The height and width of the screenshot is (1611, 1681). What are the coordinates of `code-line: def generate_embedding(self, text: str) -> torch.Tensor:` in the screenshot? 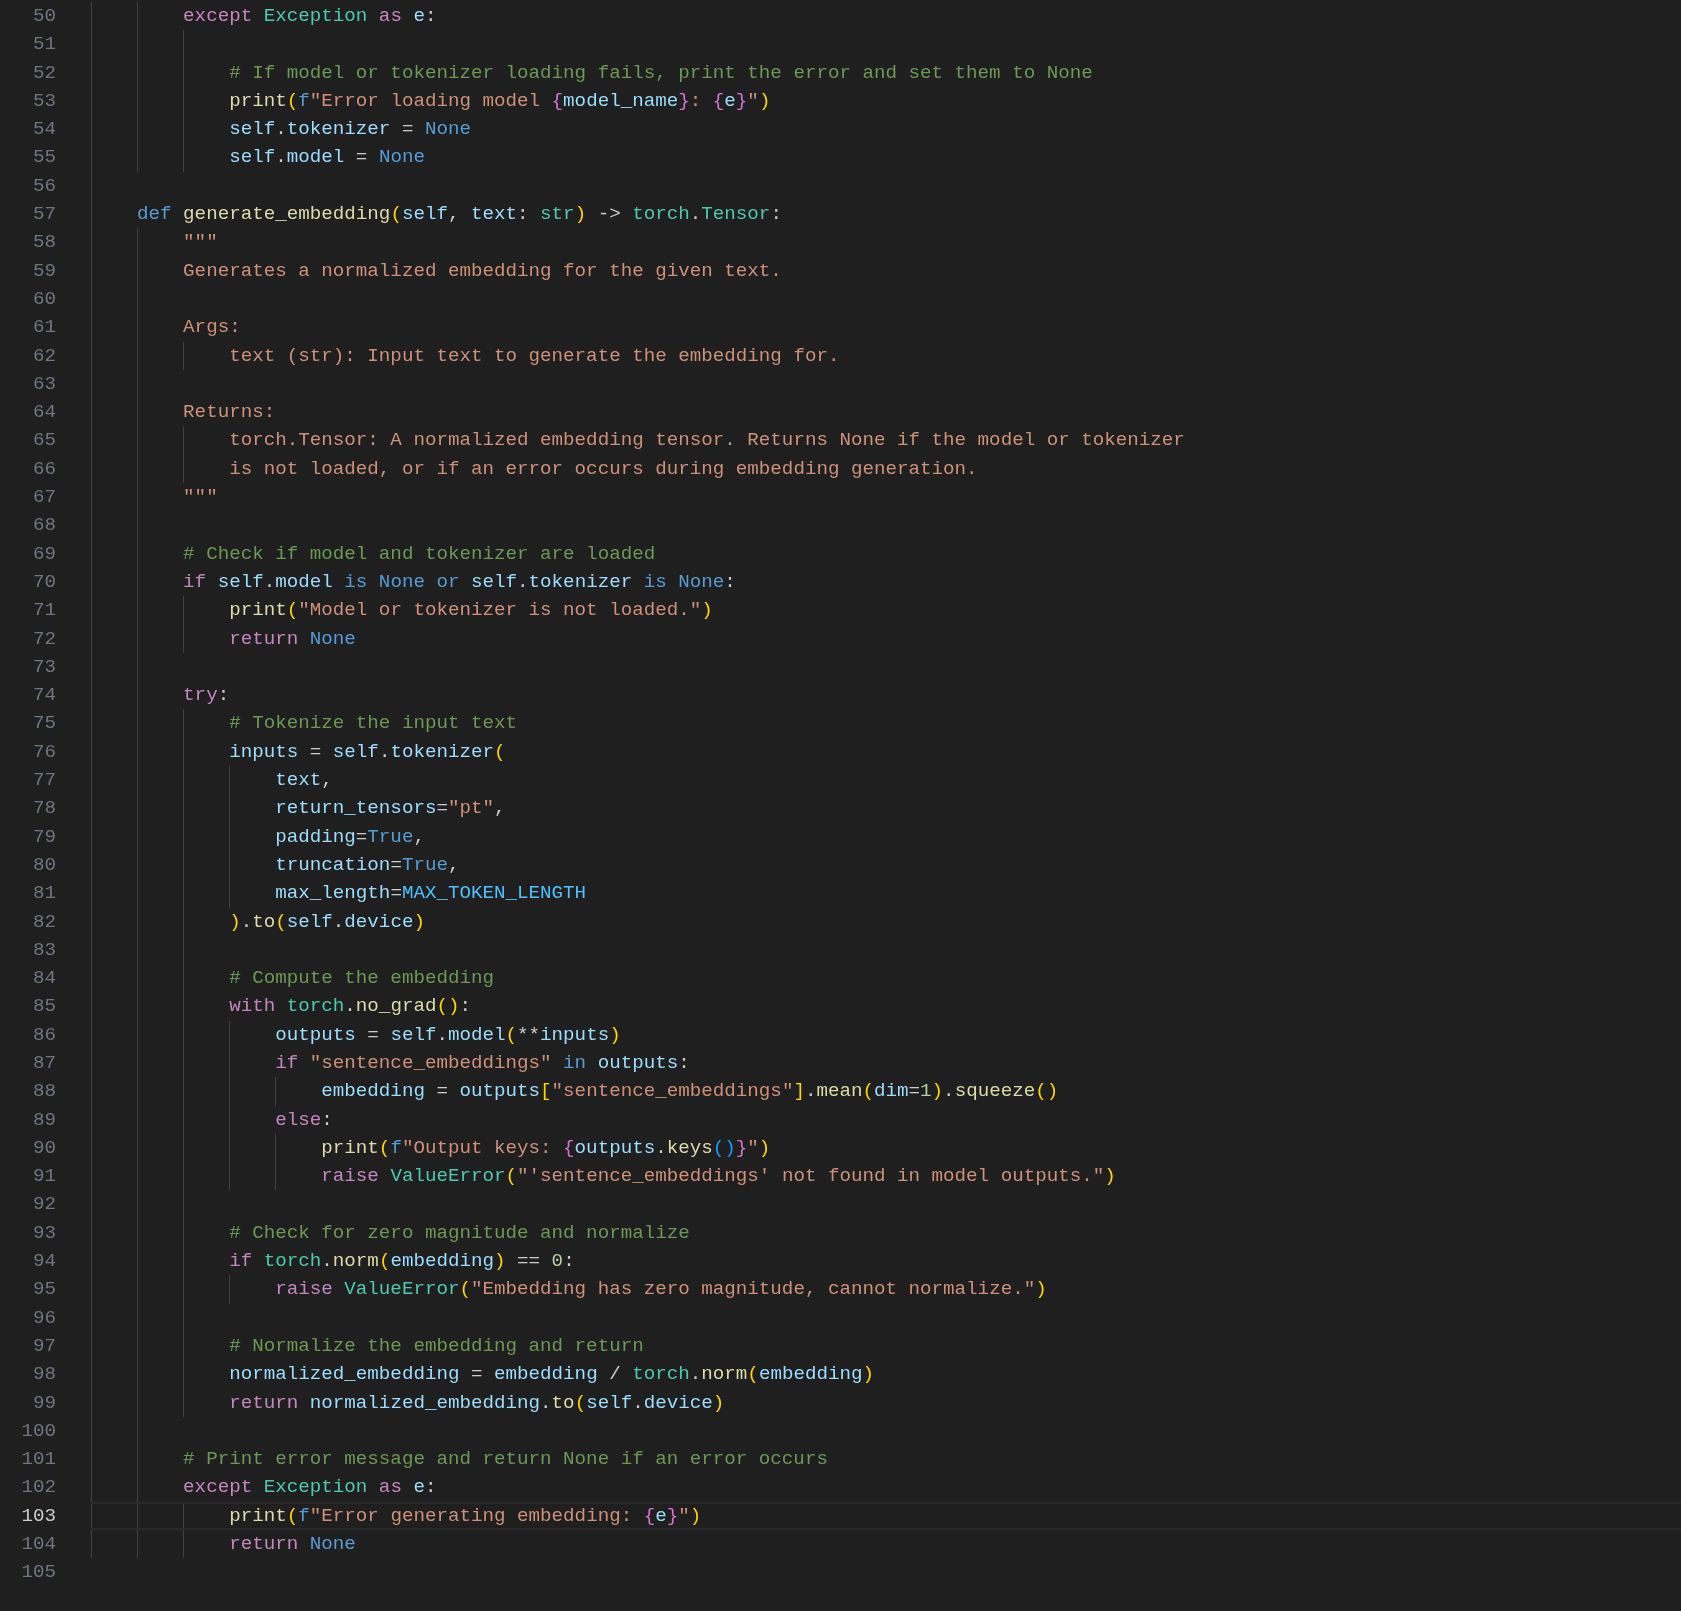 It's located at (459, 214).